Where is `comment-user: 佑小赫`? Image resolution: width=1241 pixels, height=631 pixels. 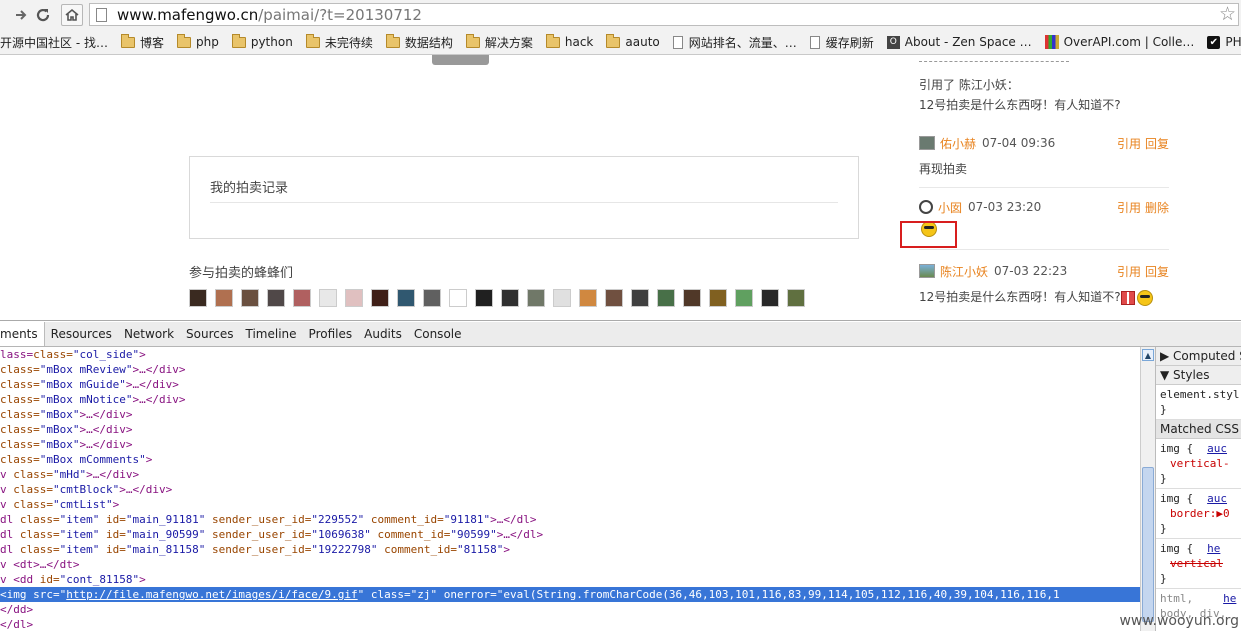 comment-user: 佑小赫 is located at coordinates (958, 143).